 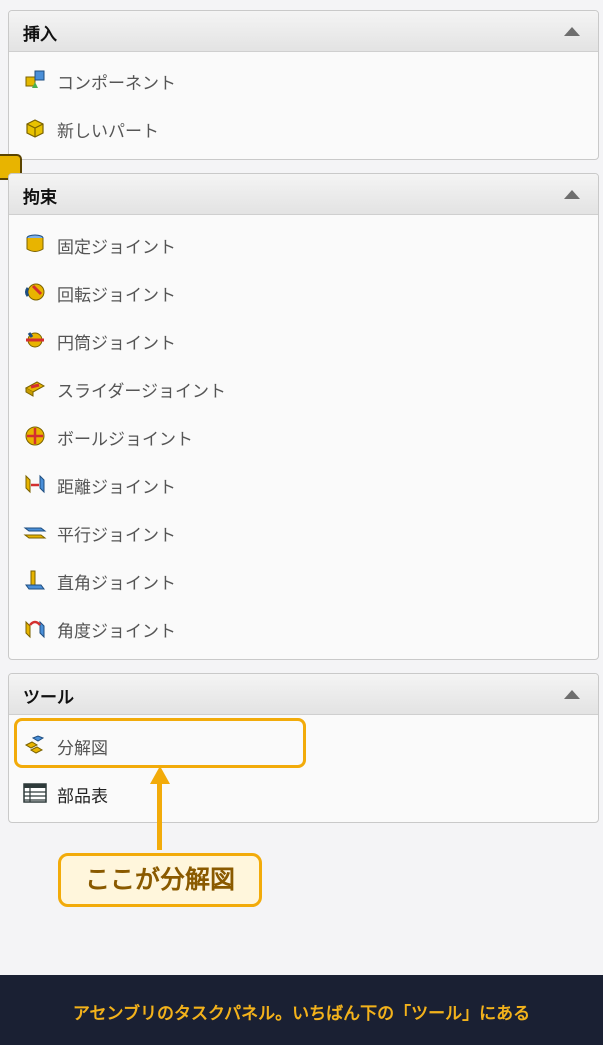 What do you see at coordinates (303, 31) in the screenshot?
I see `insert-panel-header: 挿入` at bounding box center [303, 31].